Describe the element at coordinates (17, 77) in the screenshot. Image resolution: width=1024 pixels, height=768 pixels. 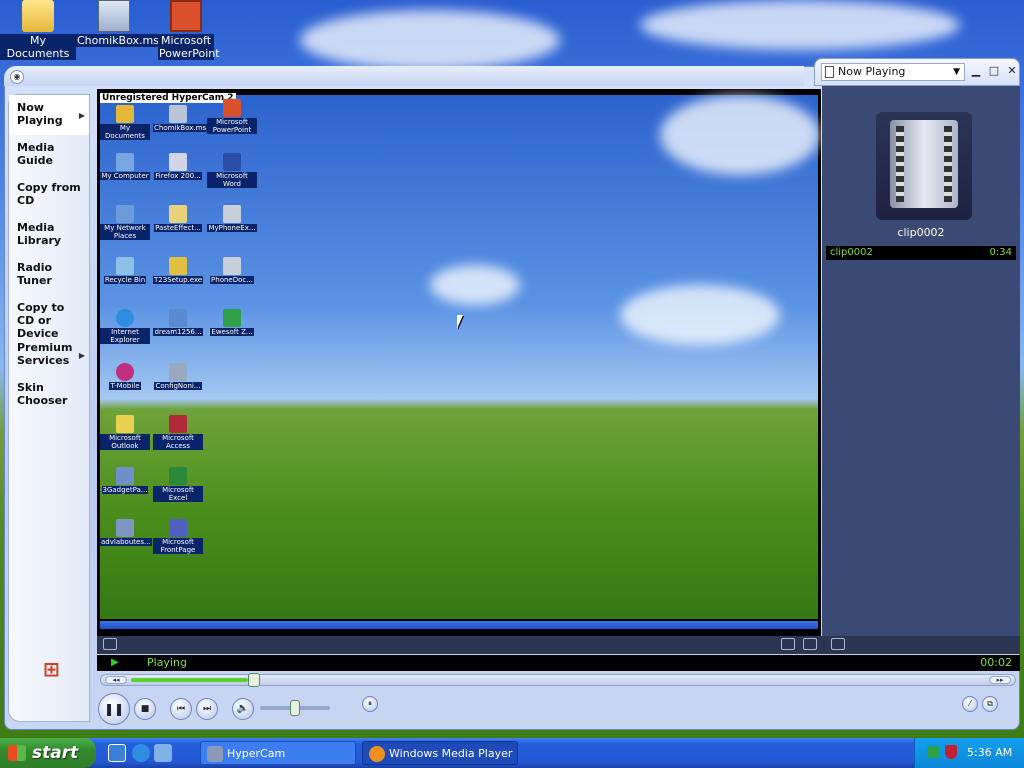
I see `menu-toggle-icon: ◉` at that location.